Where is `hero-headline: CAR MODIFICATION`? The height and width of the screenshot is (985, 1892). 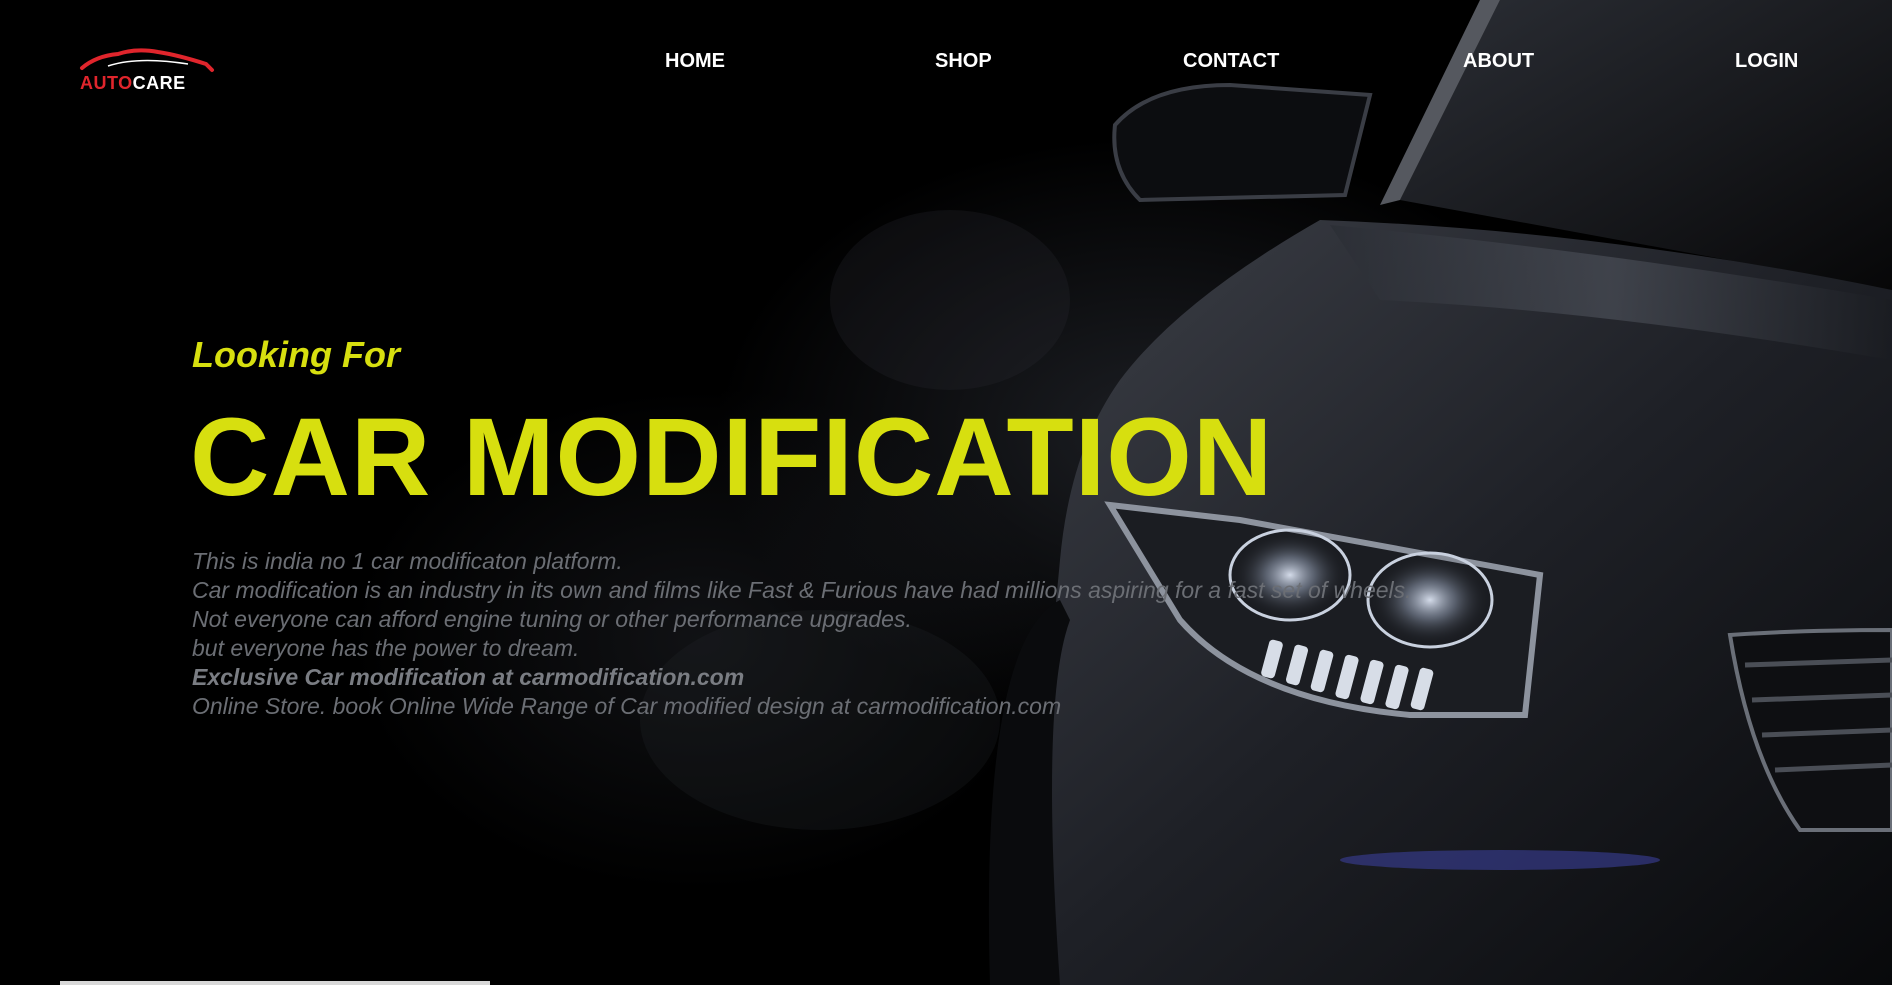 hero-headline: CAR MODIFICATION is located at coordinates (732, 457).